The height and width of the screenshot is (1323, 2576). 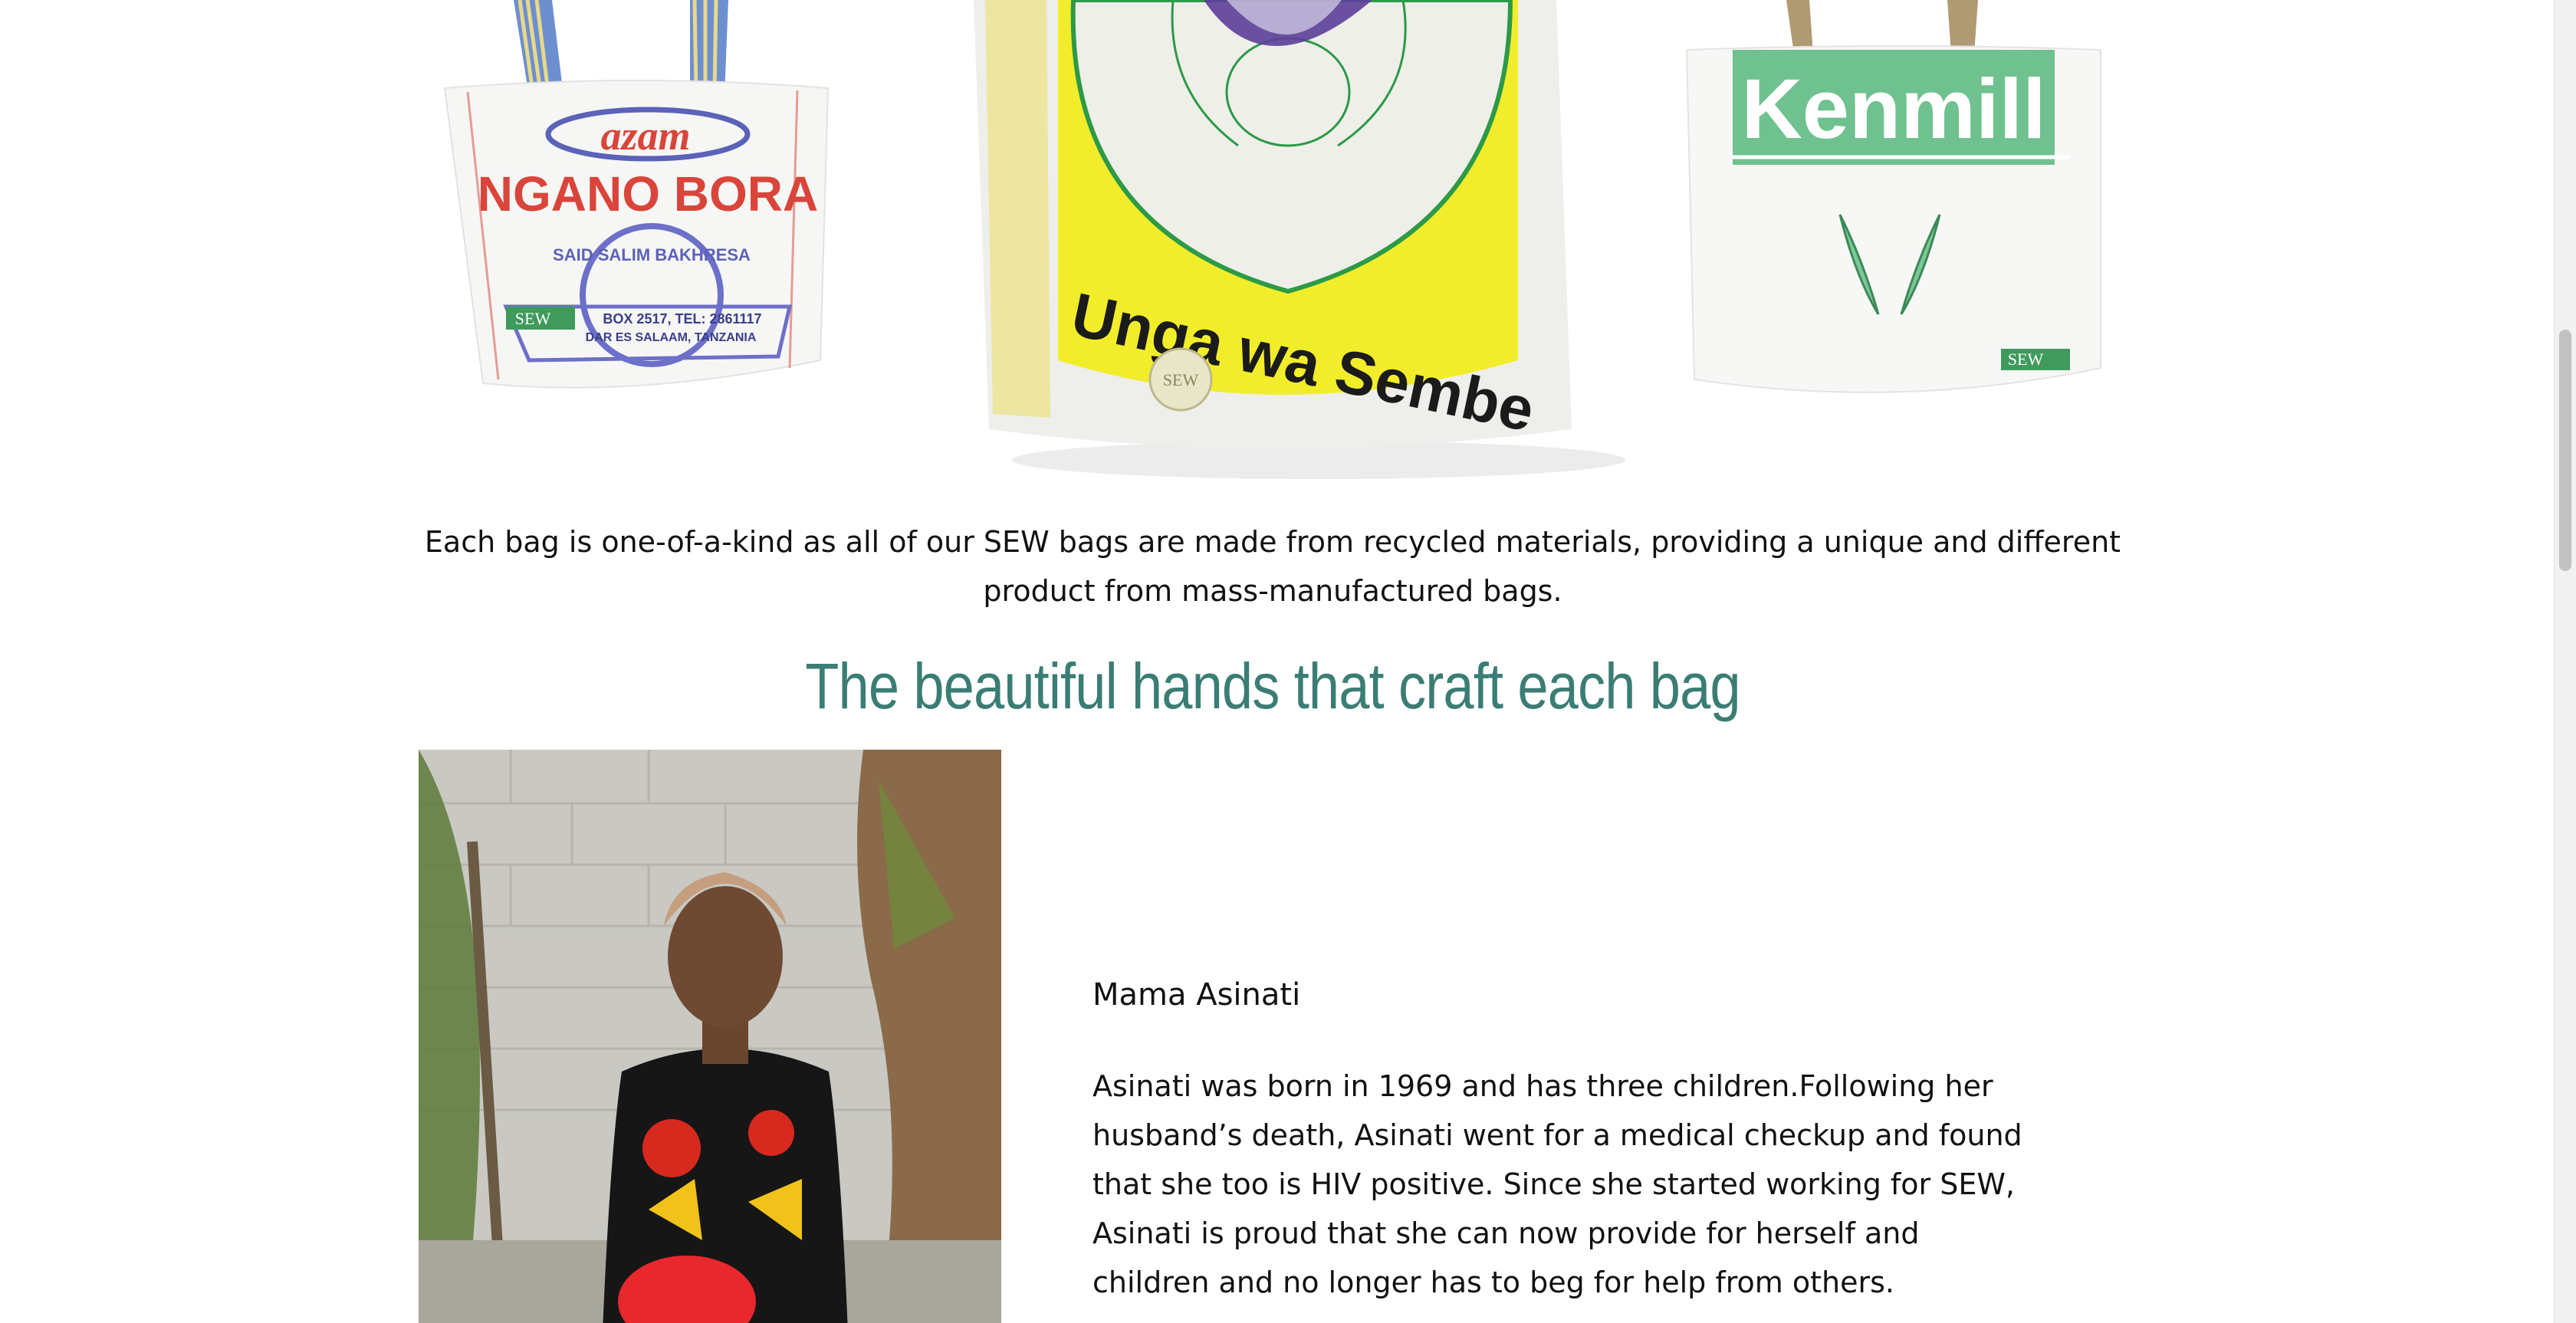 What do you see at coordinates (648, 194) in the screenshot?
I see `bag1-brand-main: NGANO BORA` at bounding box center [648, 194].